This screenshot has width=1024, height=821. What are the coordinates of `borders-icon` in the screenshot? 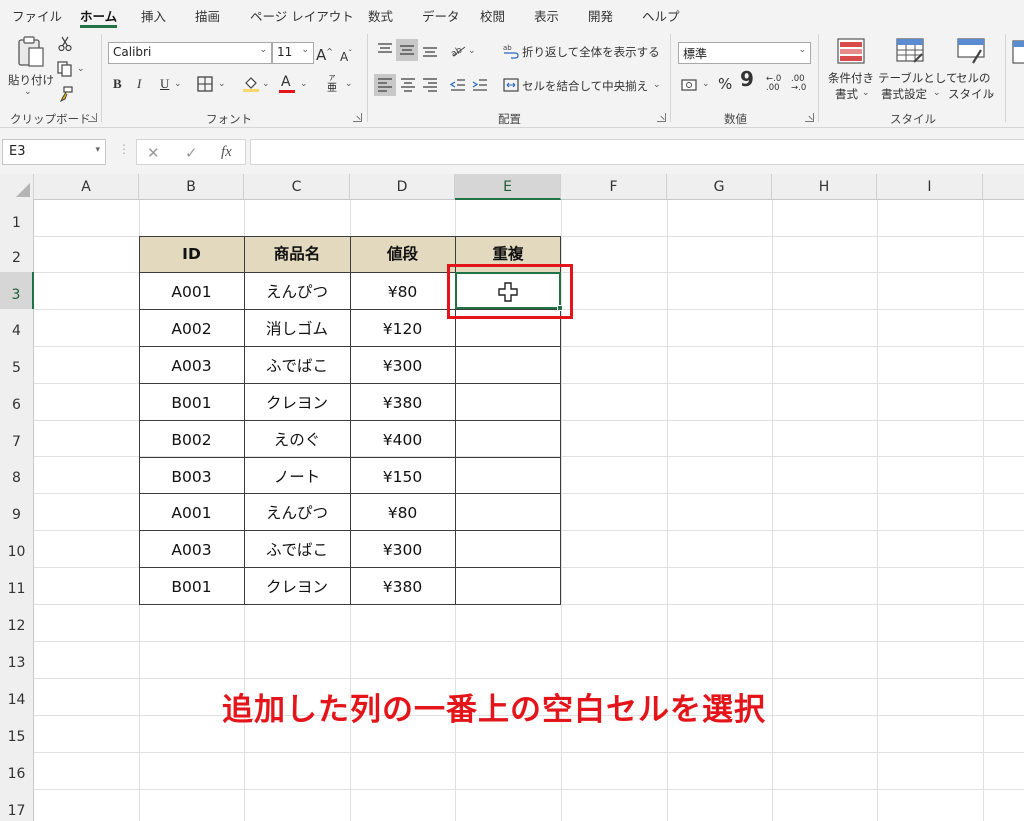 It's located at (205, 84).